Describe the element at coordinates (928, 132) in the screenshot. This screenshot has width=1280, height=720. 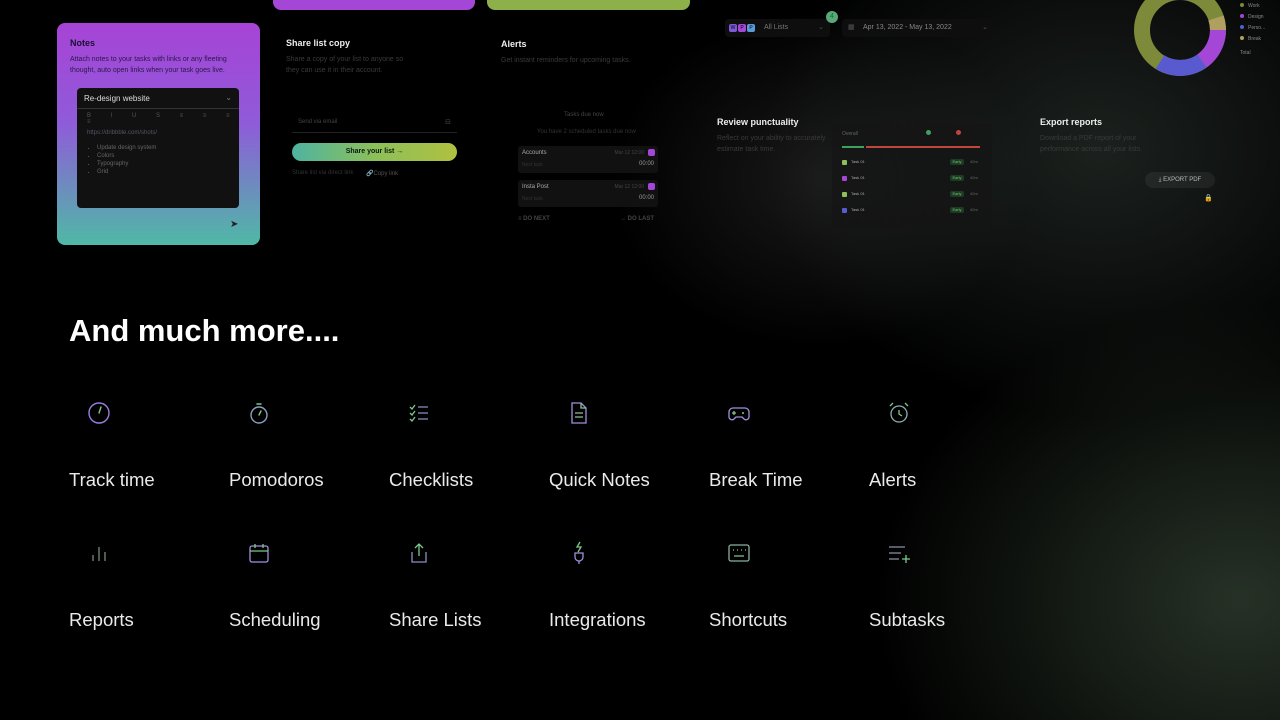
I see `legend-dot-green` at that location.